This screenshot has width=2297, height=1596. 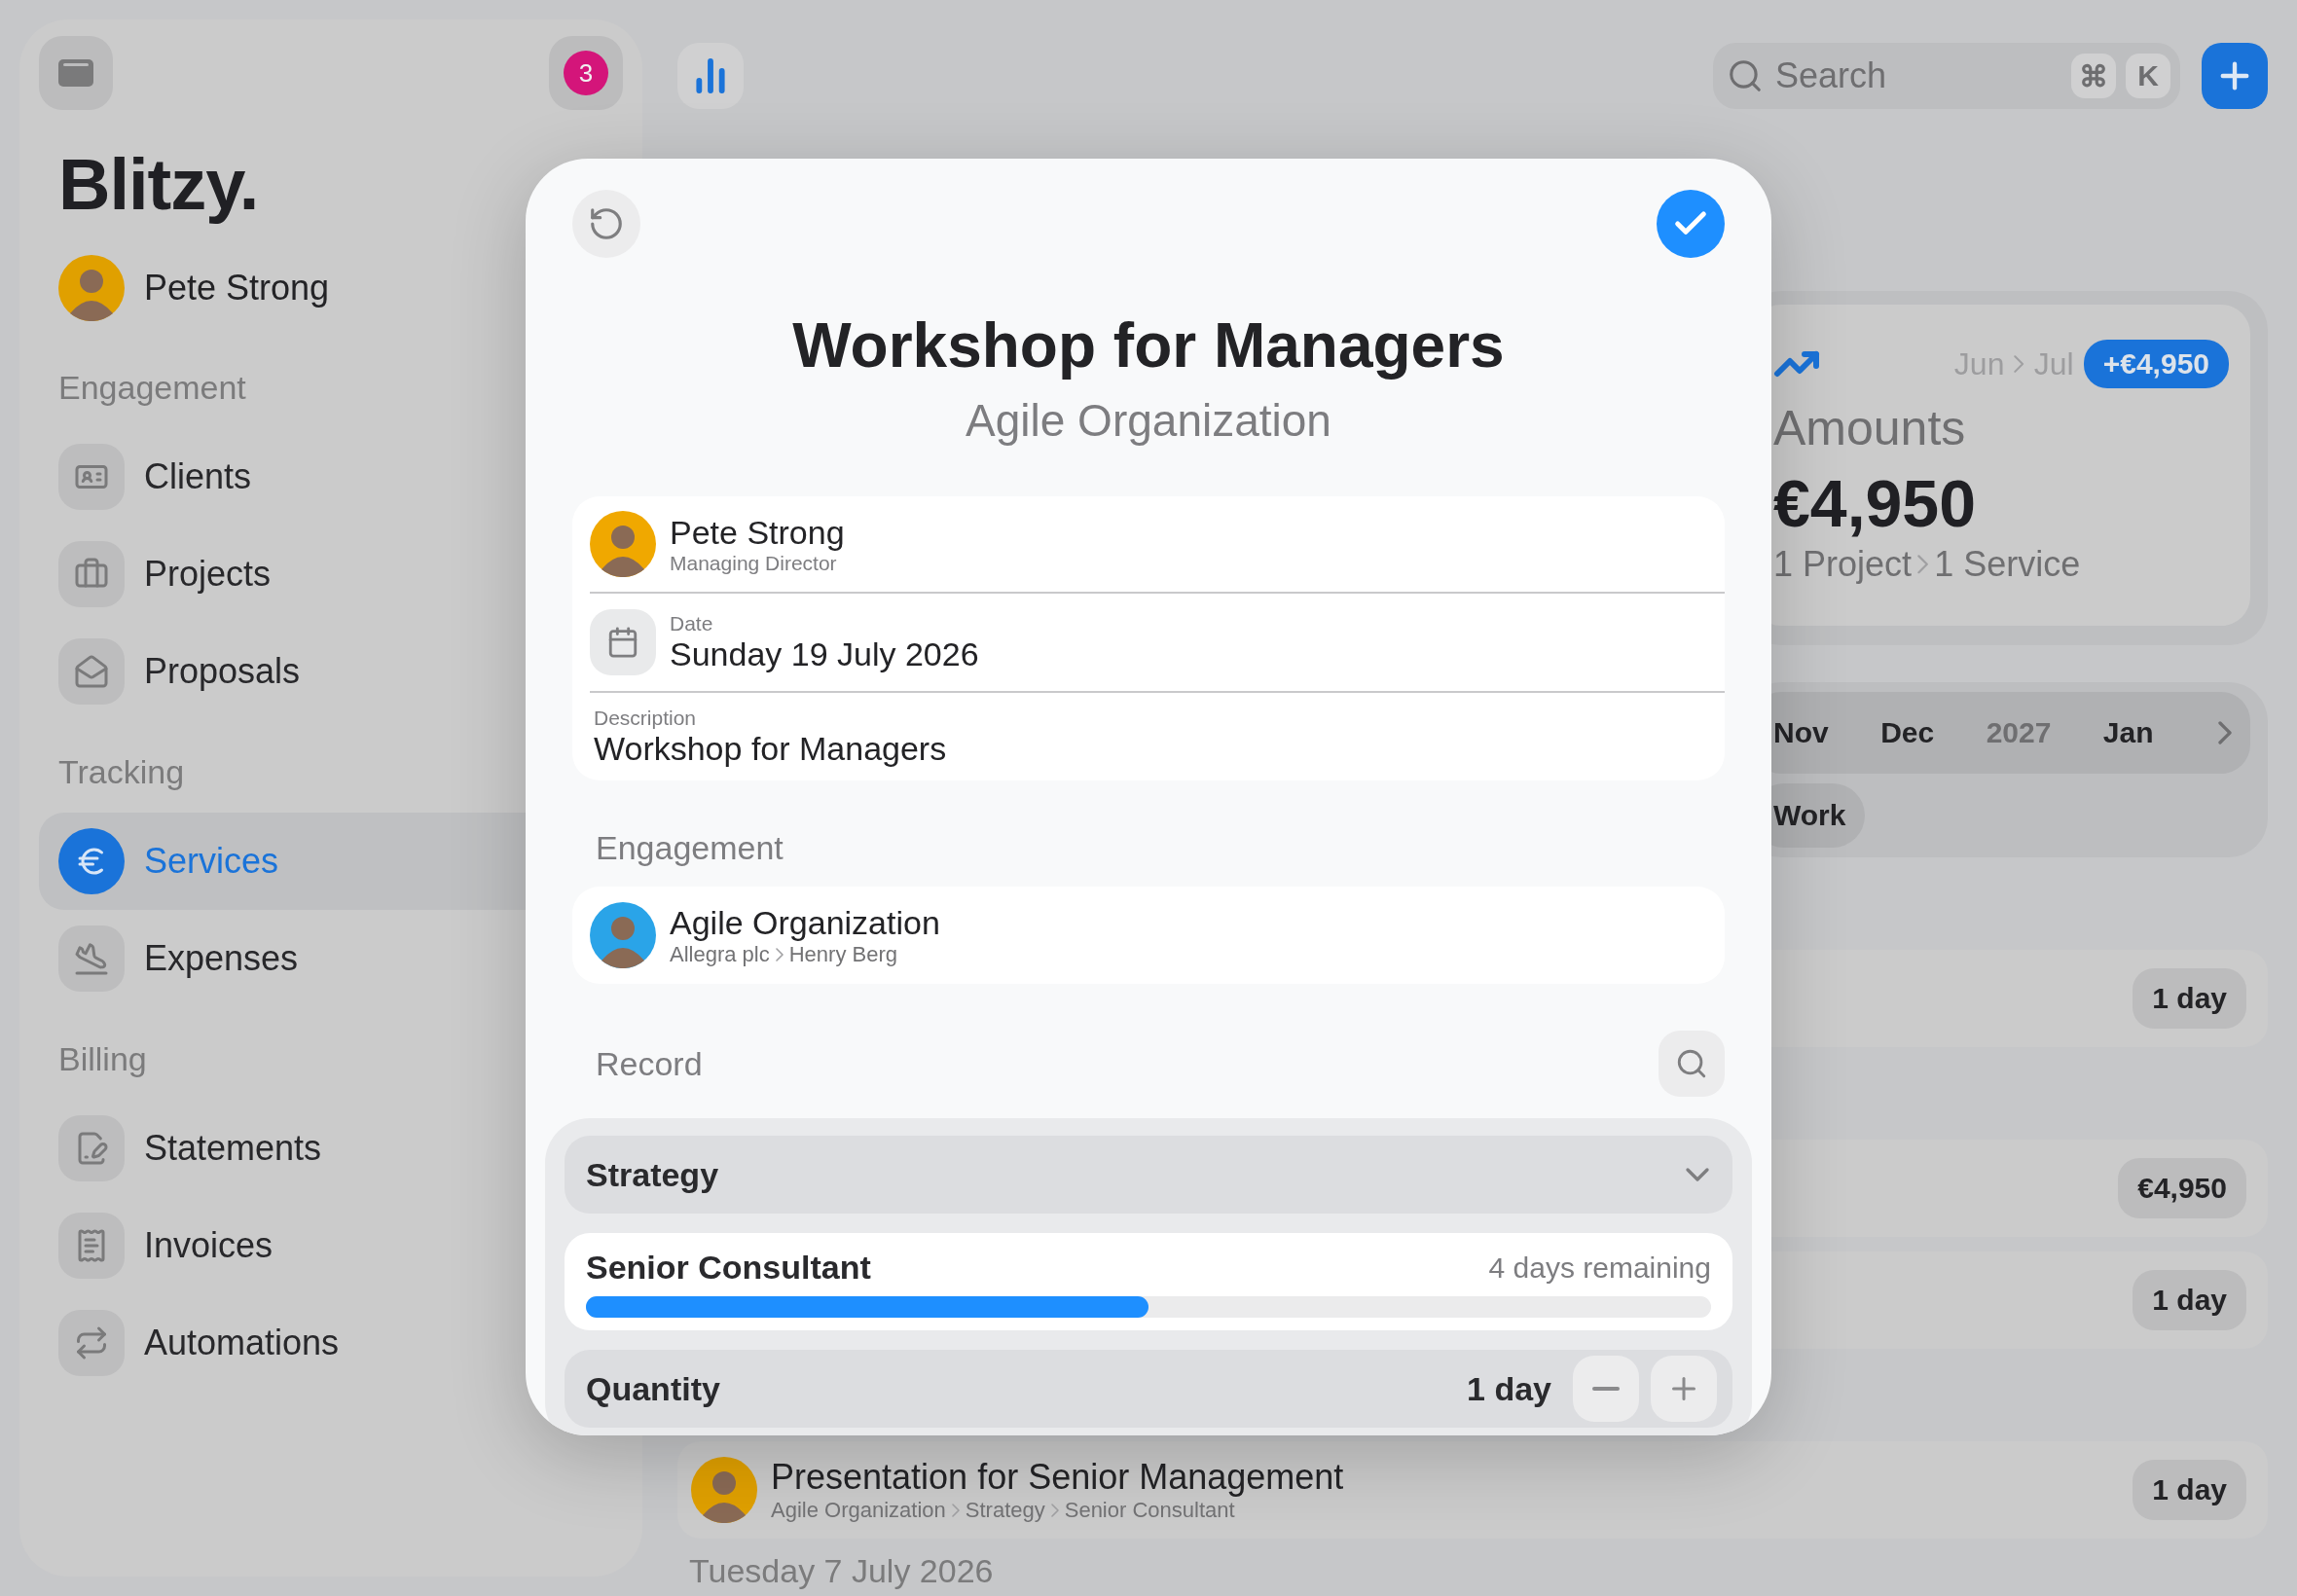 What do you see at coordinates (122, 771) in the screenshot?
I see `section-title: Tracking` at bounding box center [122, 771].